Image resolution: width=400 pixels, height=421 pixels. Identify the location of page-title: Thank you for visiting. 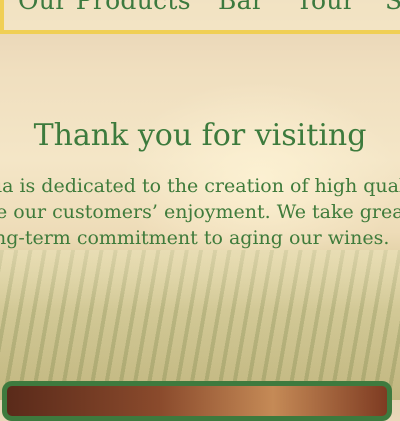
(200, 135).